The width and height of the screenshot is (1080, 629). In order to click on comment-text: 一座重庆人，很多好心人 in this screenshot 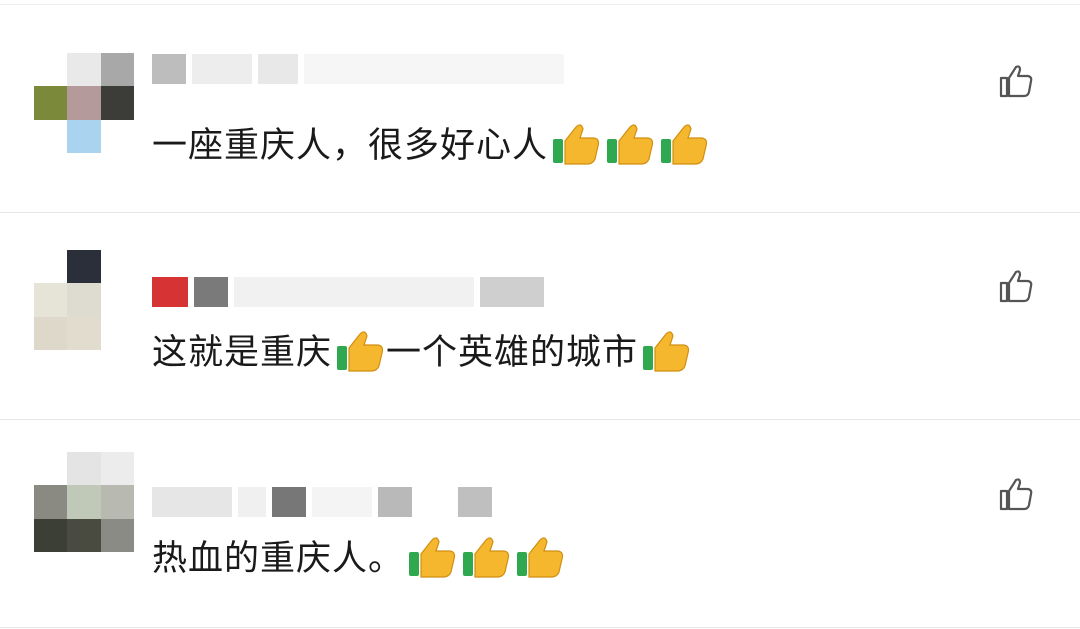, I will do `click(431, 142)`.